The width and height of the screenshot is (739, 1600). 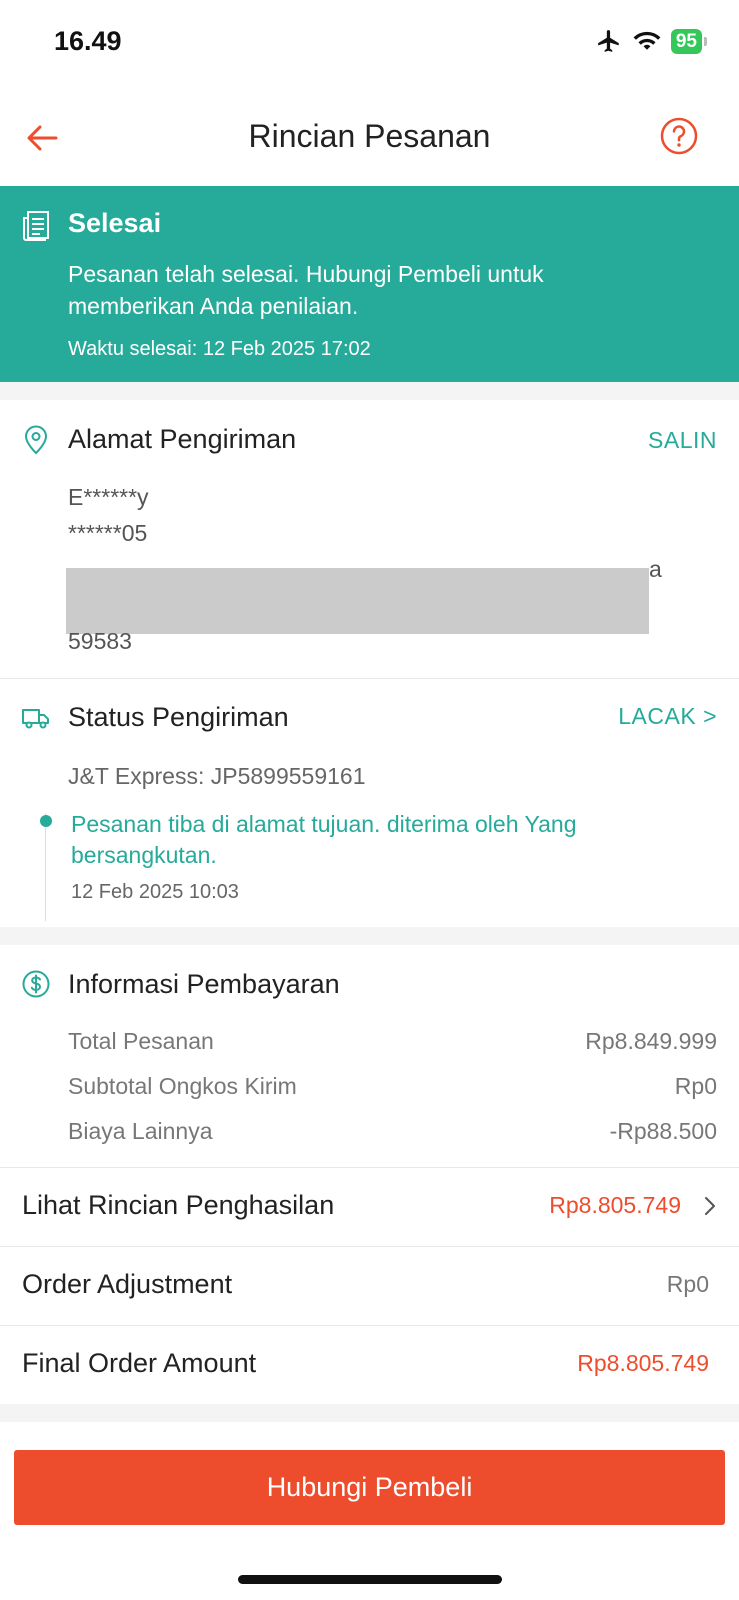 I want to click on page-title: Rincian Pesanan, so click(x=369, y=136).